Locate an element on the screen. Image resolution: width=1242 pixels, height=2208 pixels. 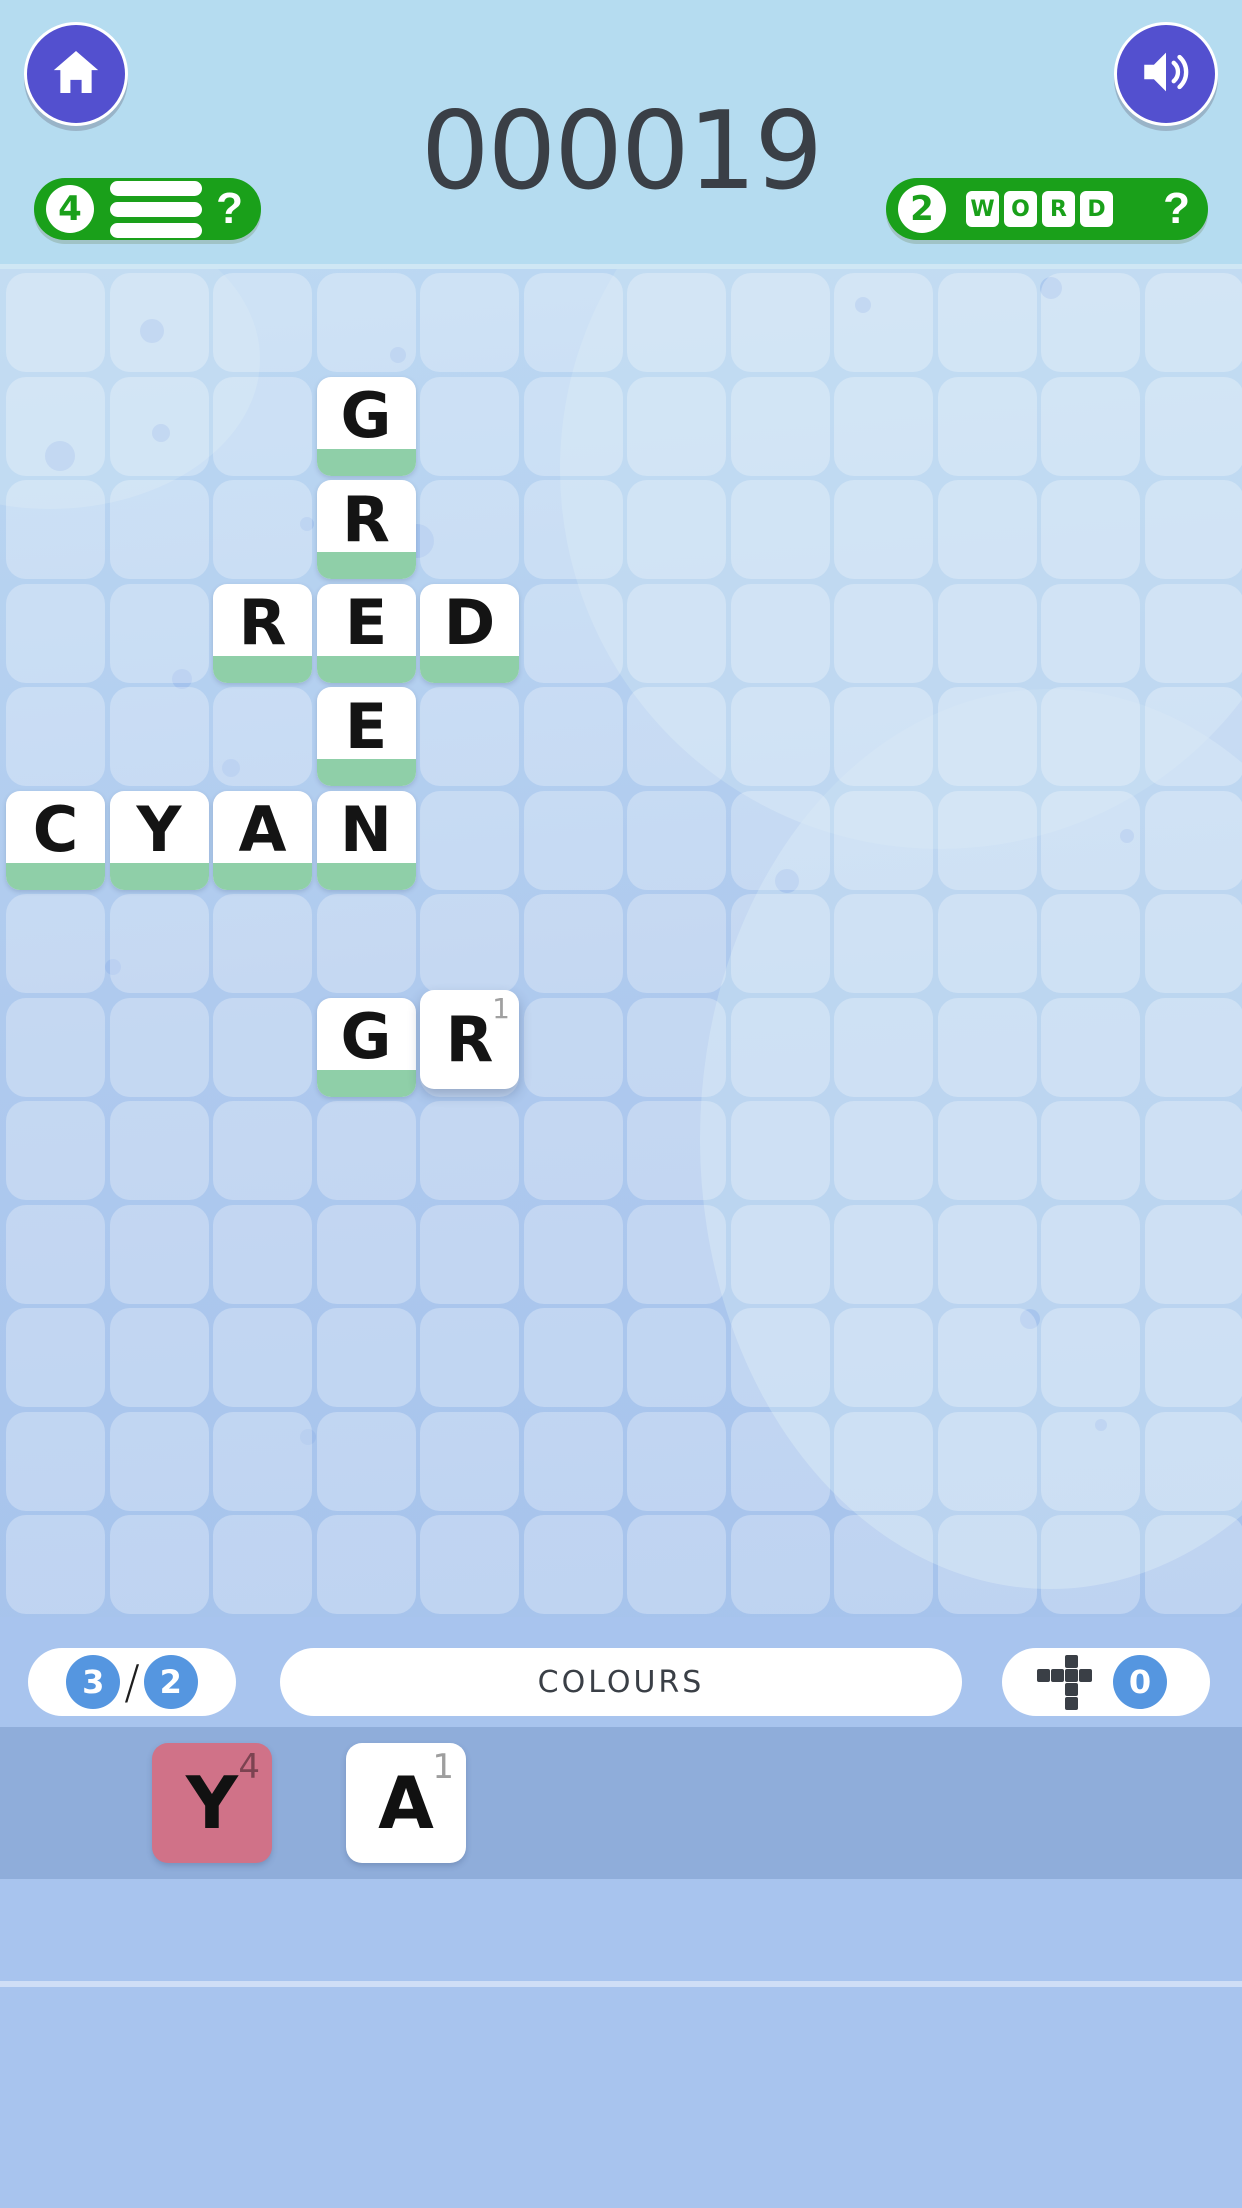
board-tile: E is located at coordinates (366, 633).